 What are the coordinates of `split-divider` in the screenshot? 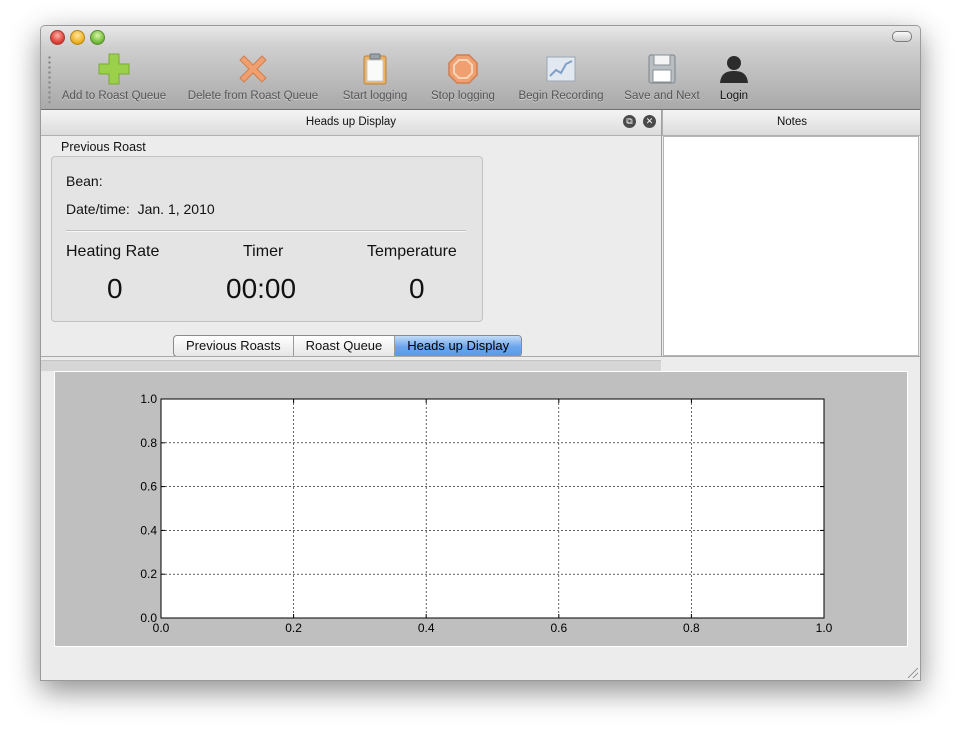 It's located at (480, 356).